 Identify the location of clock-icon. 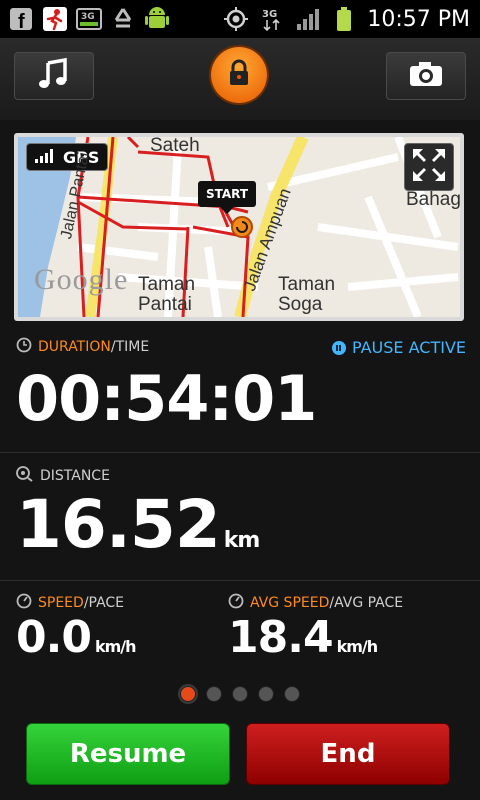
(24, 347).